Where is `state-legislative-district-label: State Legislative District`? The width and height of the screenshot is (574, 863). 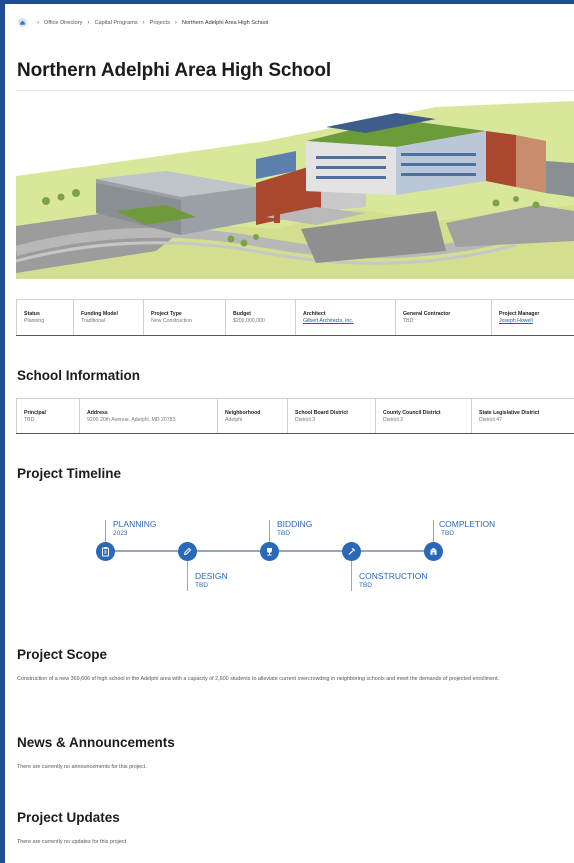 state-legislative-district-label: State Legislative District is located at coordinates (509, 413).